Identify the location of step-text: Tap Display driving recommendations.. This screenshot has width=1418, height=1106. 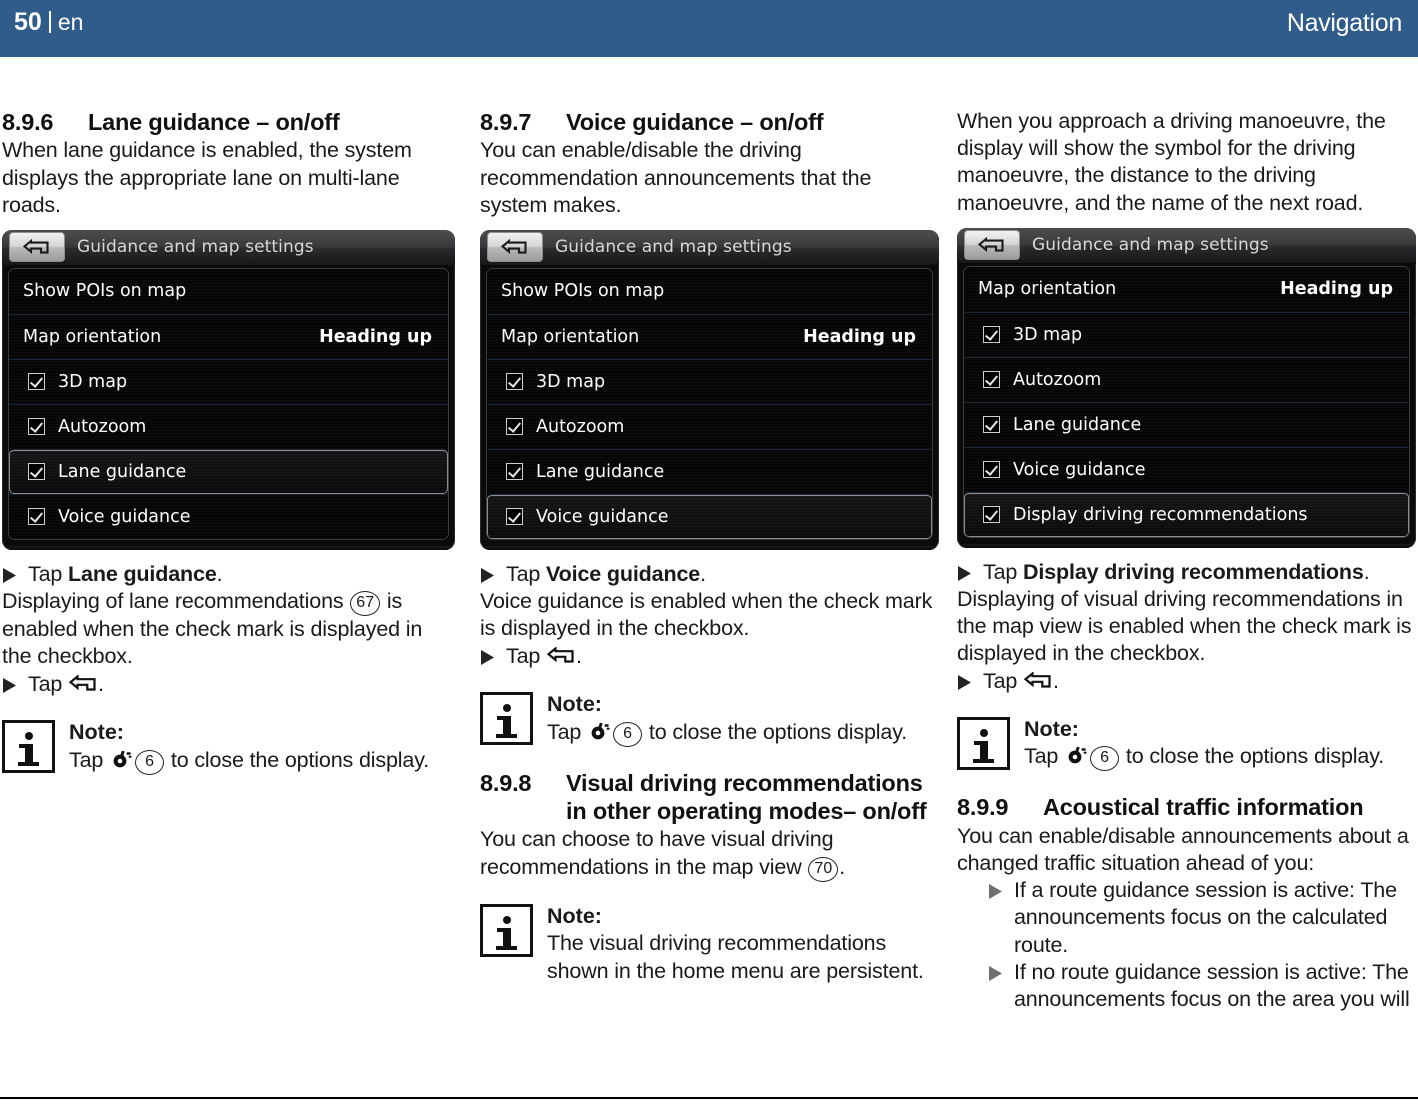
(1176, 571).